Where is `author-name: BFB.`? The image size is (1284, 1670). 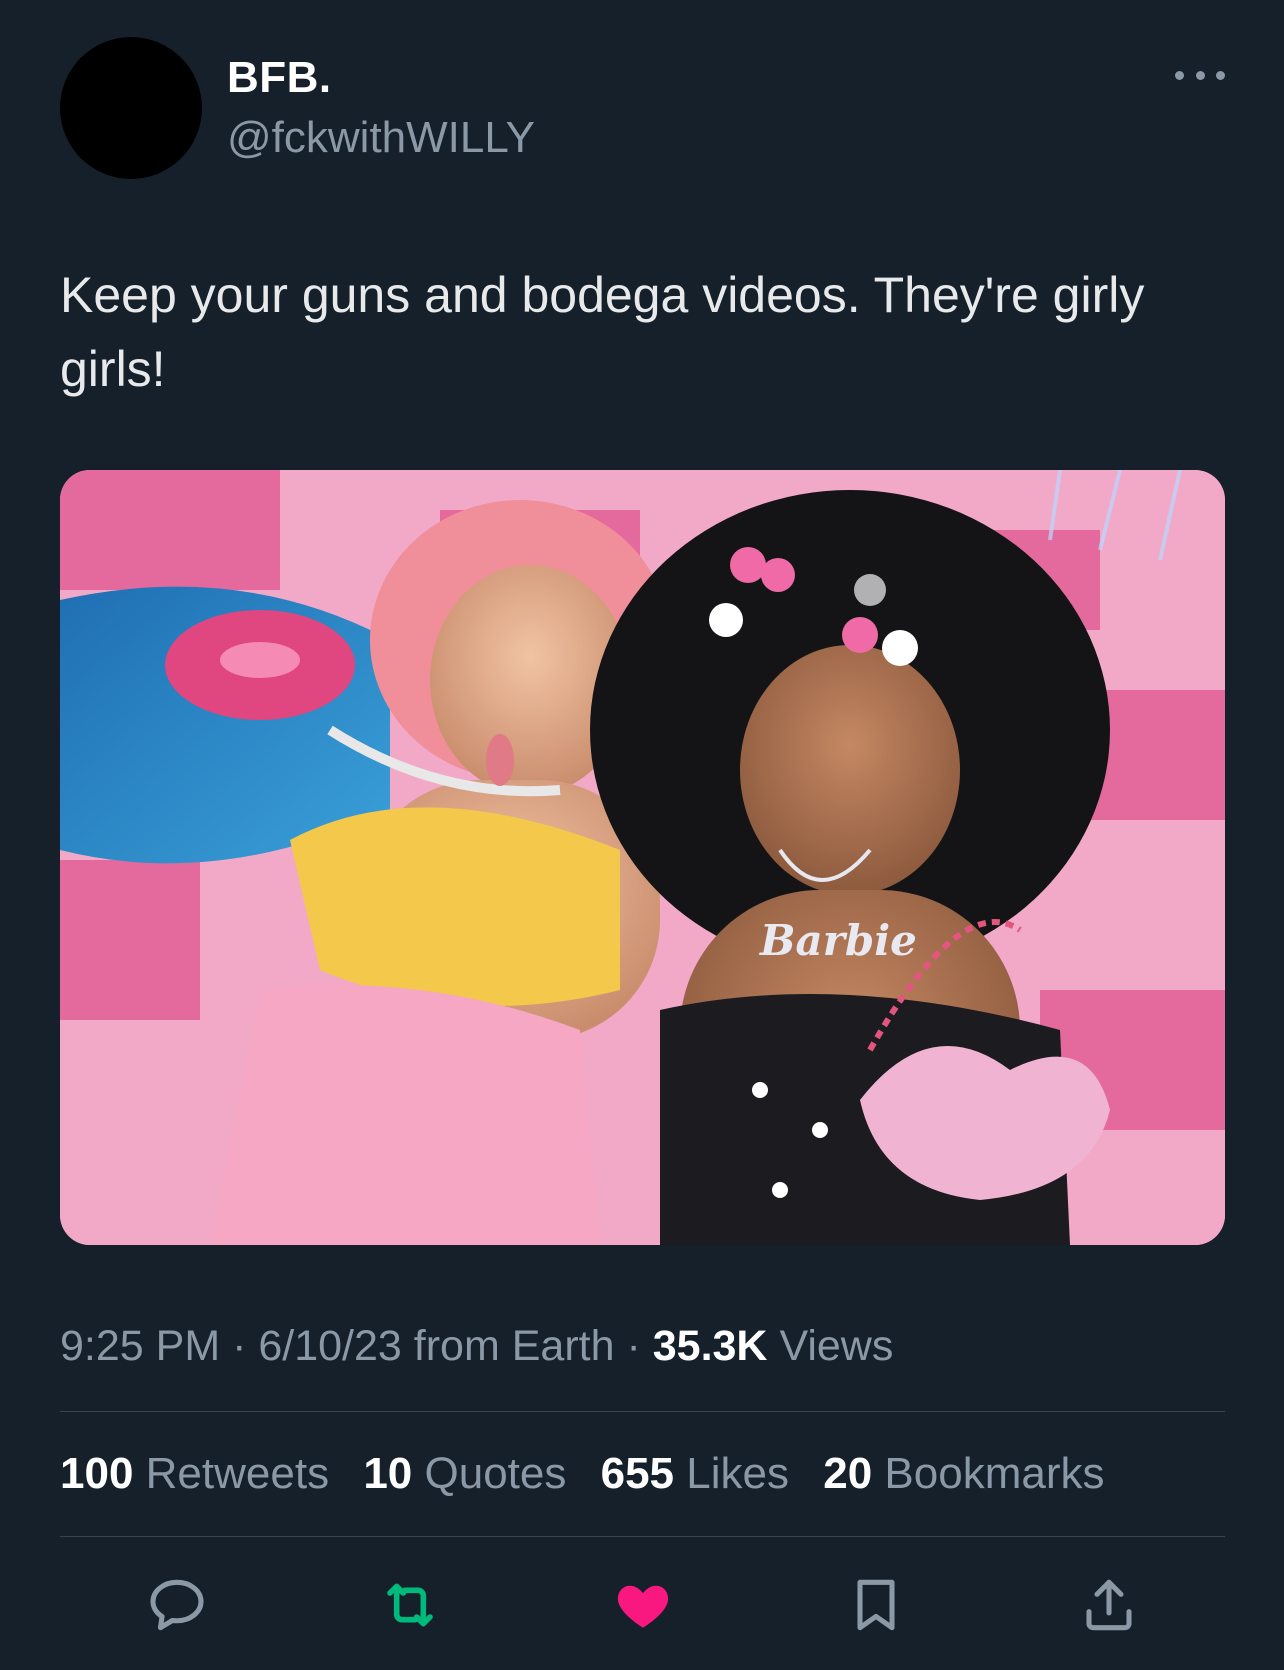
author-name: BFB. is located at coordinates (279, 78).